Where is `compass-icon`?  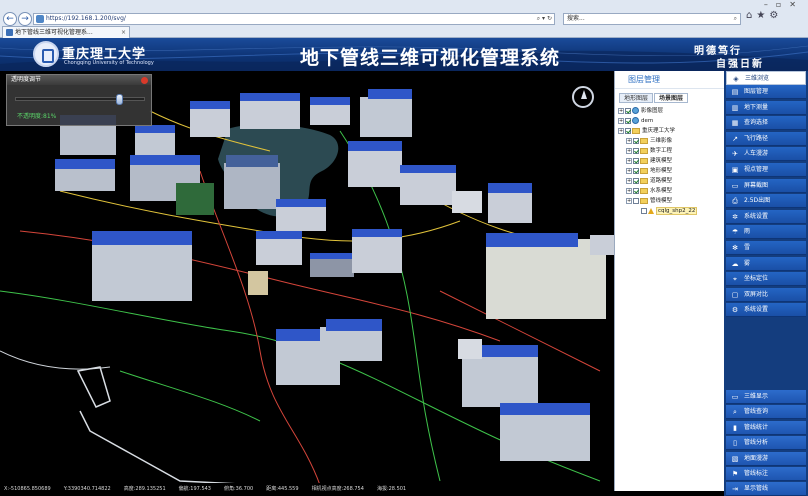
compass-icon is located at coordinates (583, 97).